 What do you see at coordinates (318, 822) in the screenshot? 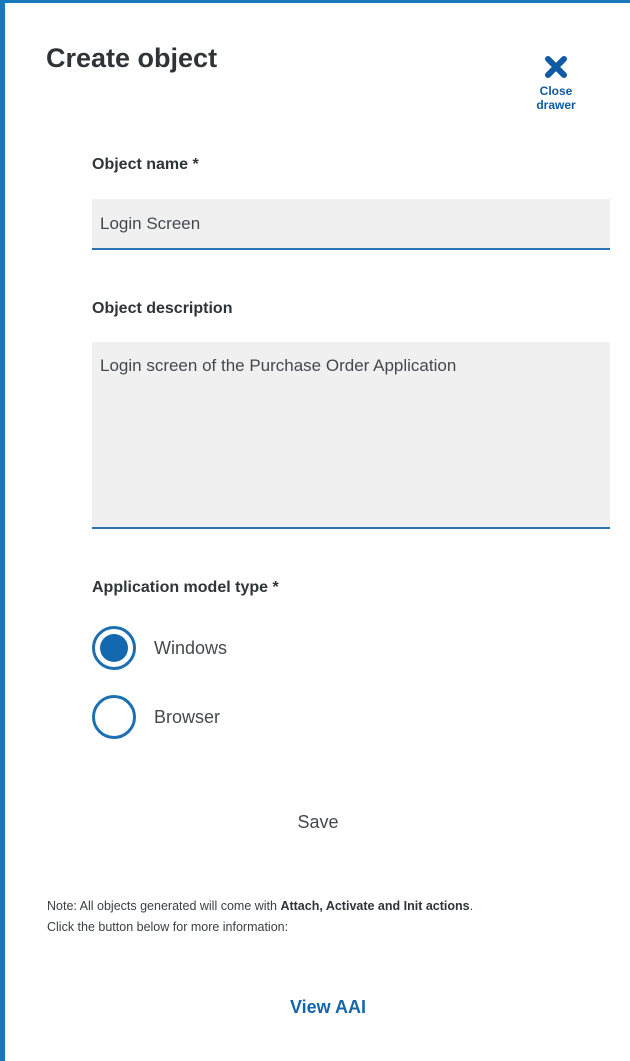
I see `save-button: Save` at bounding box center [318, 822].